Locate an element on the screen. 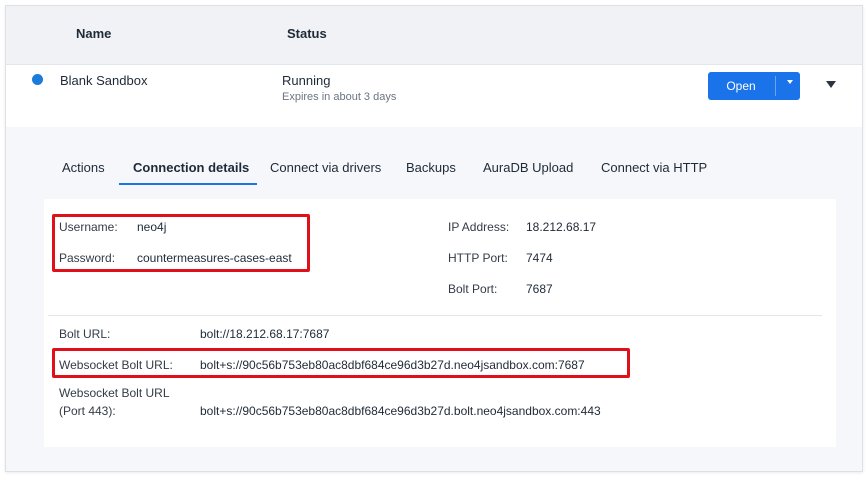 This screenshot has width=868, height=480. tab-connect-via-drivers: Connect via drivers is located at coordinates (325, 167).